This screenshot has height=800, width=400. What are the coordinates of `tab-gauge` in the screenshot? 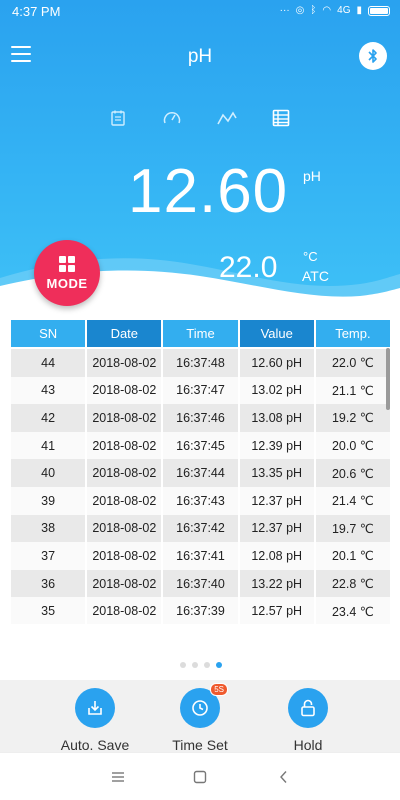 It's located at (172, 118).